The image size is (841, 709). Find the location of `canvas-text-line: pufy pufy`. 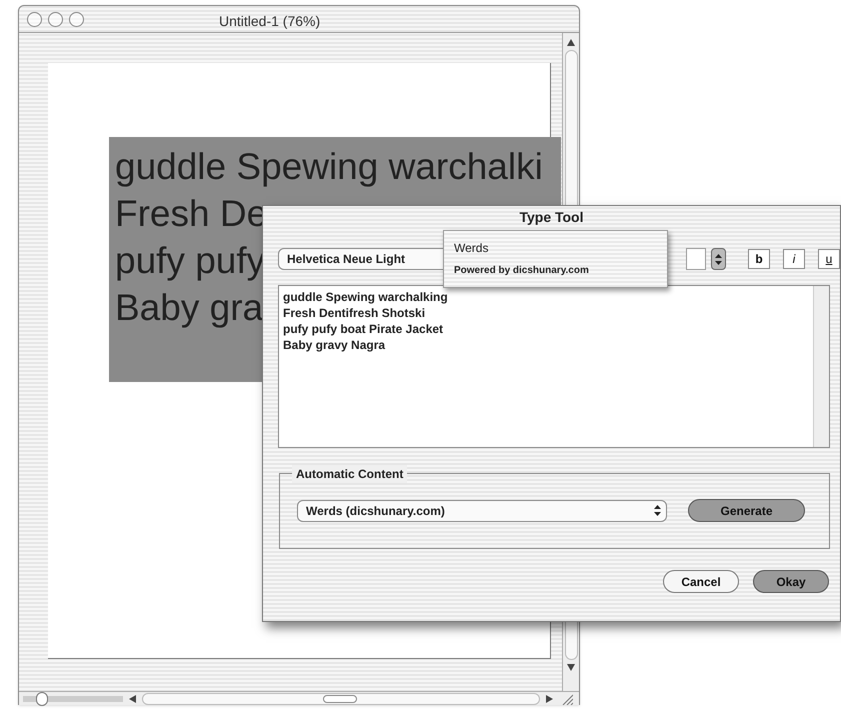

canvas-text-line: pufy pufy is located at coordinates (190, 261).